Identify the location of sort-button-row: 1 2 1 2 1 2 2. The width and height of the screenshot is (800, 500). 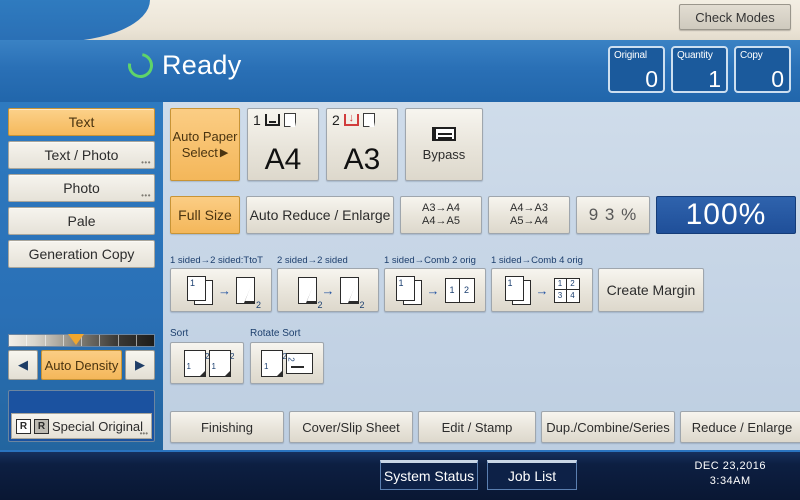
(247, 363).